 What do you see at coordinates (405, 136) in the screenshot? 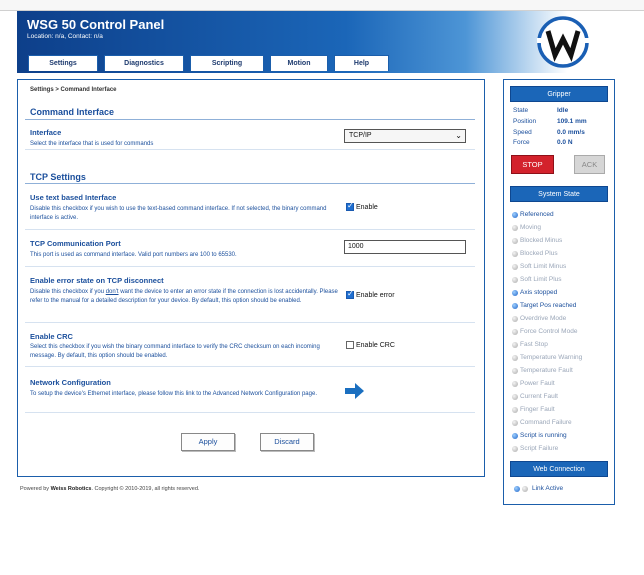
I see `interface-select: TCP/IP ⌄` at bounding box center [405, 136].